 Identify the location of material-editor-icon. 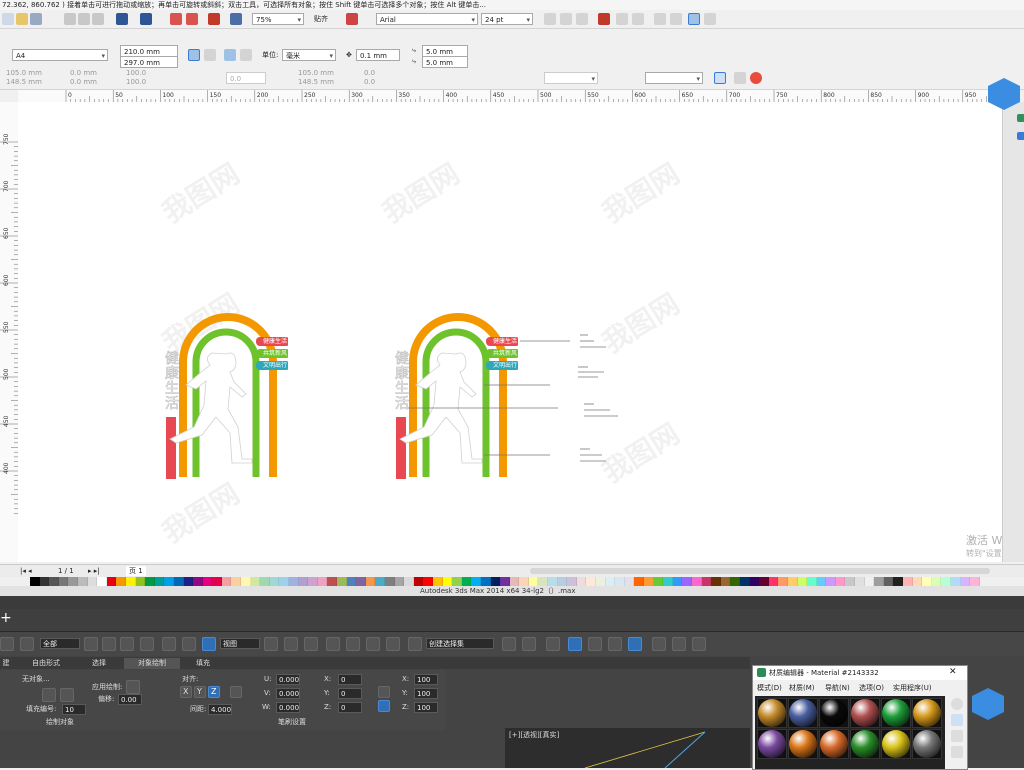
(635, 644).